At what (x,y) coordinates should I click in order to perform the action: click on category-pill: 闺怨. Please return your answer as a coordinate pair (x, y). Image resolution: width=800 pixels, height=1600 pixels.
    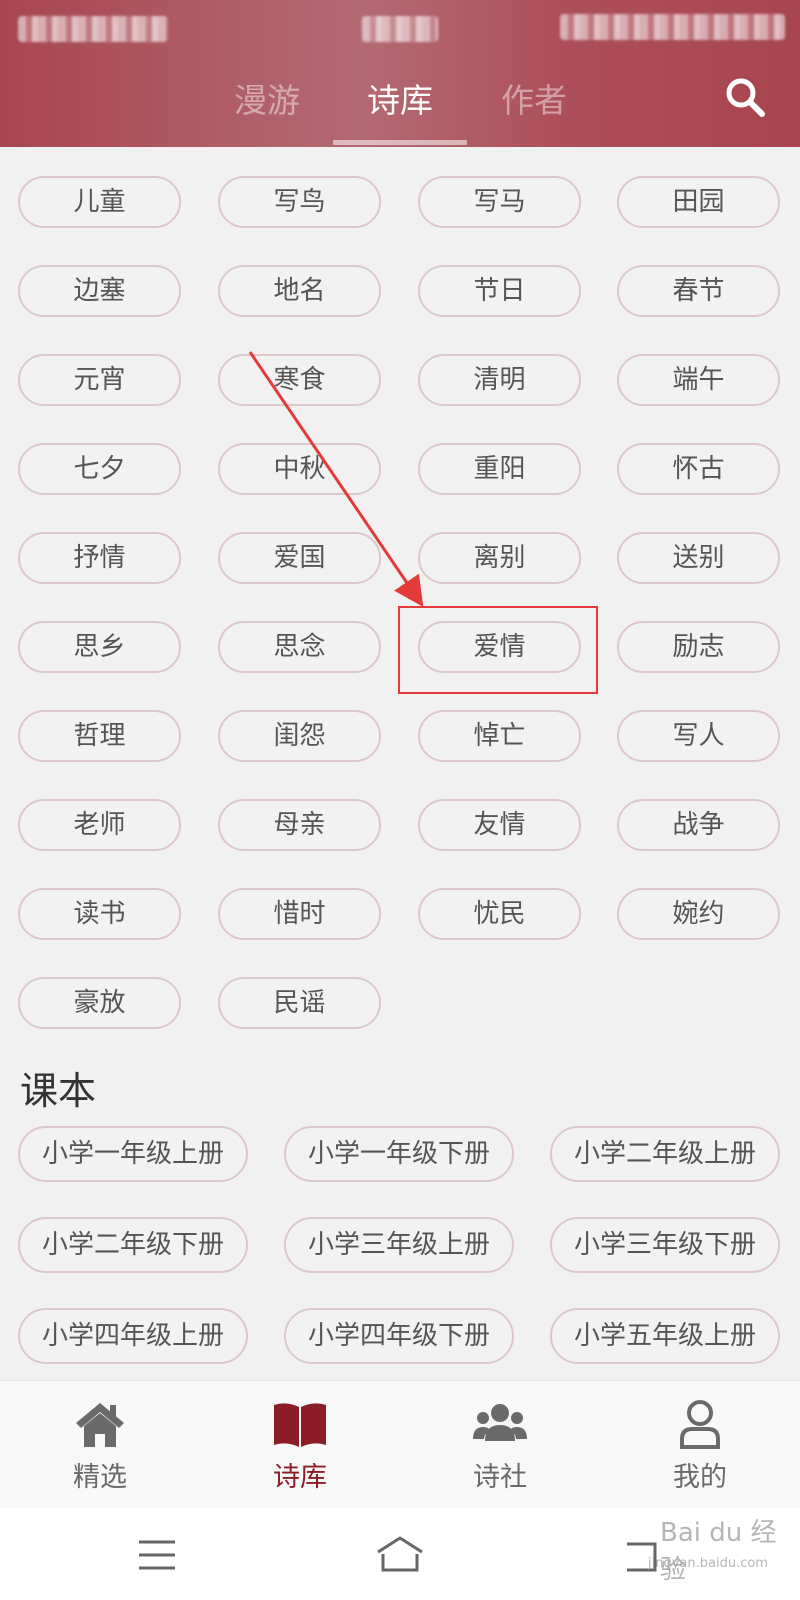
    Looking at the image, I should click on (299, 736).